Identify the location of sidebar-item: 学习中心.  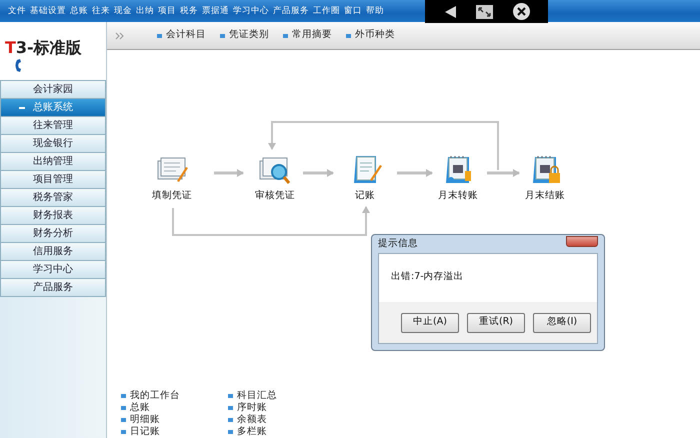
(53, 270).